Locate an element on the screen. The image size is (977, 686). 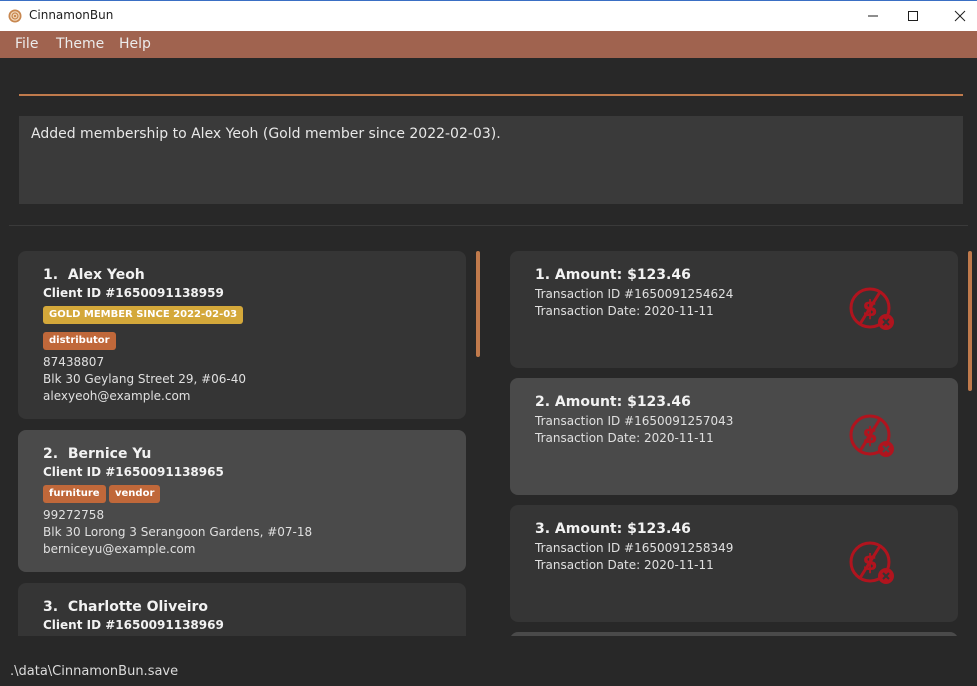
close-icon is located at coordinates (960, 16).